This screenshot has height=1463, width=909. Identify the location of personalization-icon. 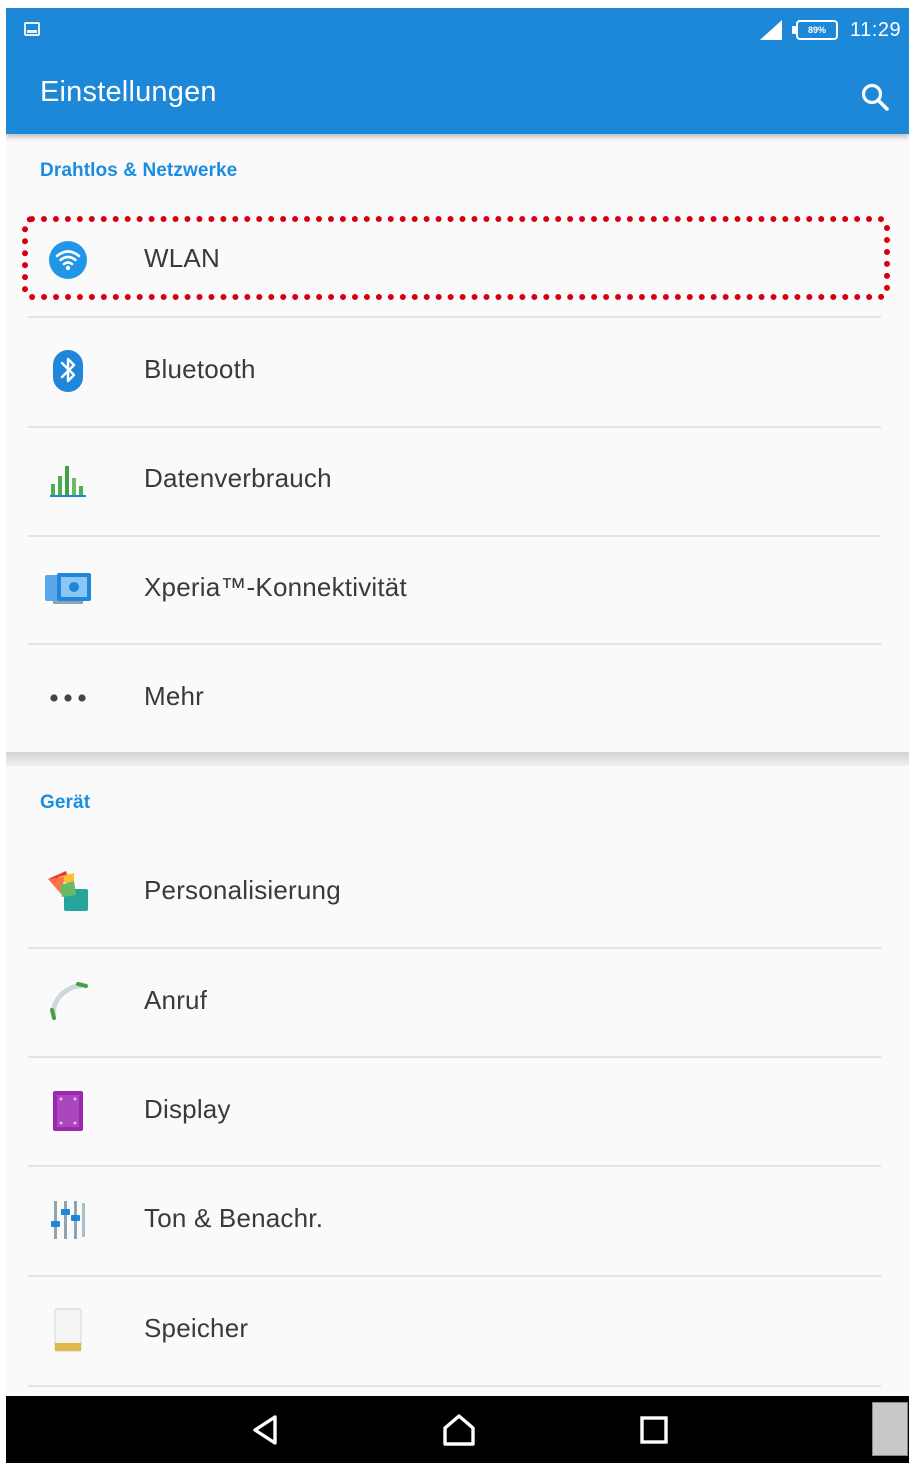
(68, 892).